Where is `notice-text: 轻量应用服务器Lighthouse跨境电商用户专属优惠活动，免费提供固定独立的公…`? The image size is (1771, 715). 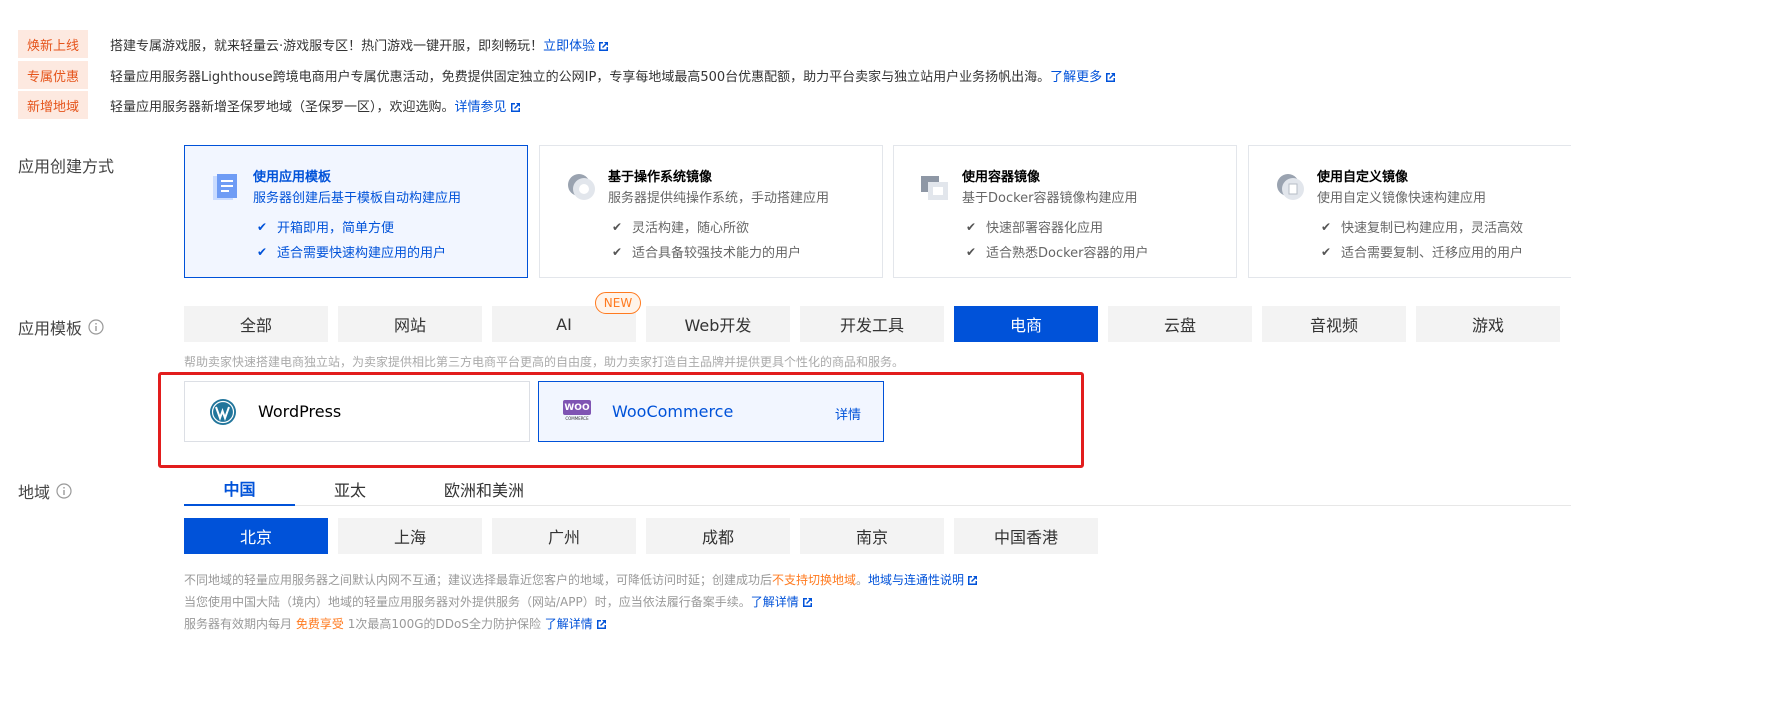
notice-text: 轻量应用服务器Lighthouse跨境电商用户专属优惠活动，免费提供固定独立的公… is located at coordinates (613, 75).